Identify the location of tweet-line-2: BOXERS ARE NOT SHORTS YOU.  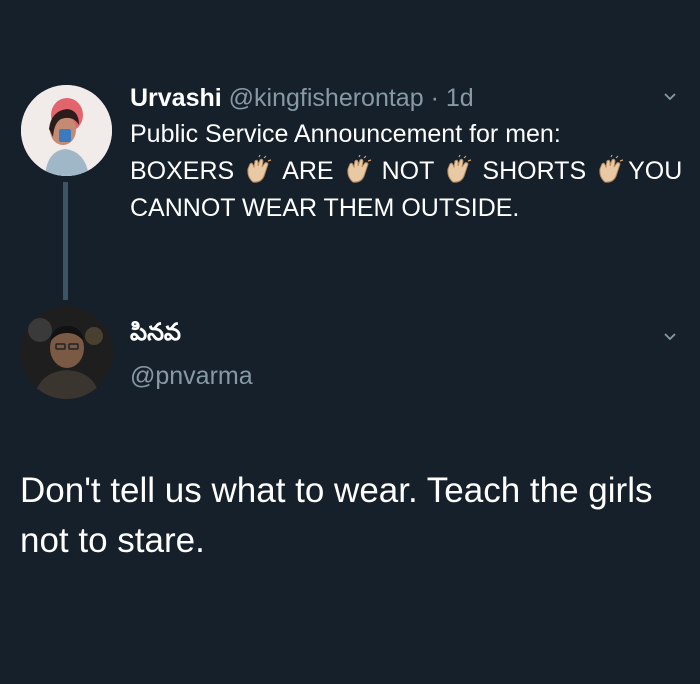
(410, 171).